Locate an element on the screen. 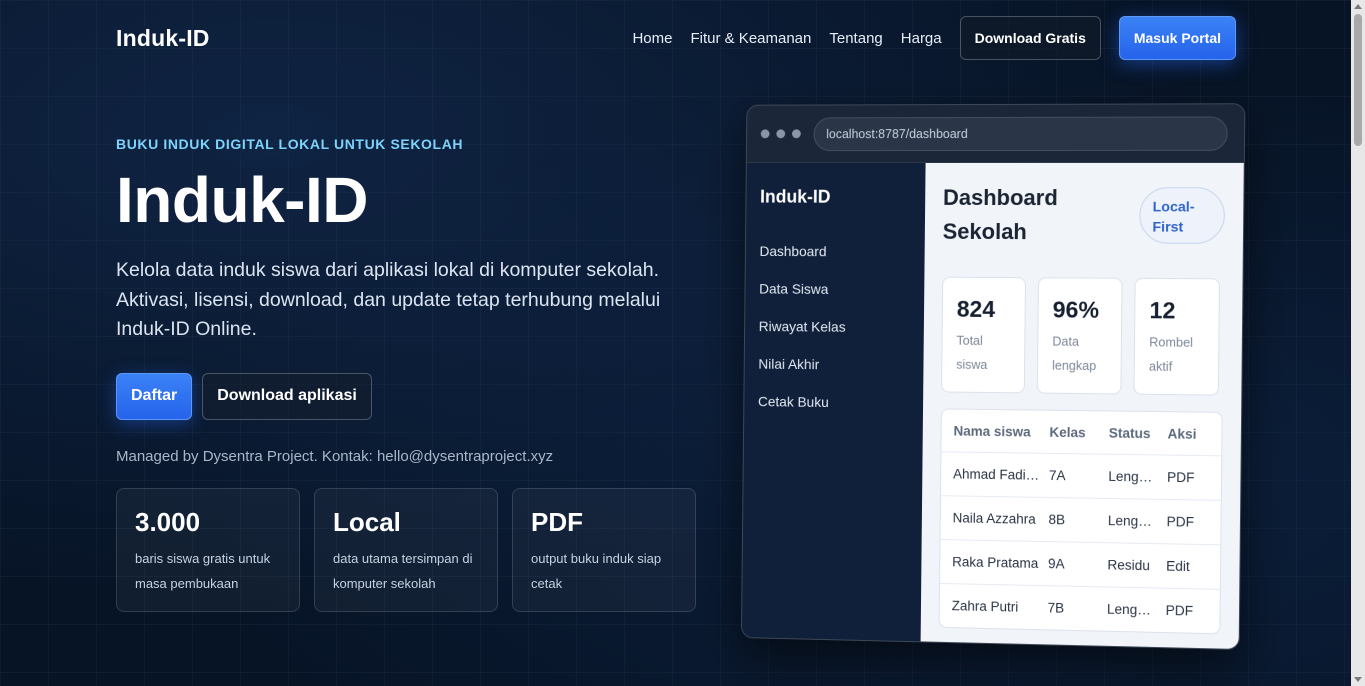 The image size is (1365, 686). table-cell-name: Raka Pratama is located at coordinates (1000, 562).